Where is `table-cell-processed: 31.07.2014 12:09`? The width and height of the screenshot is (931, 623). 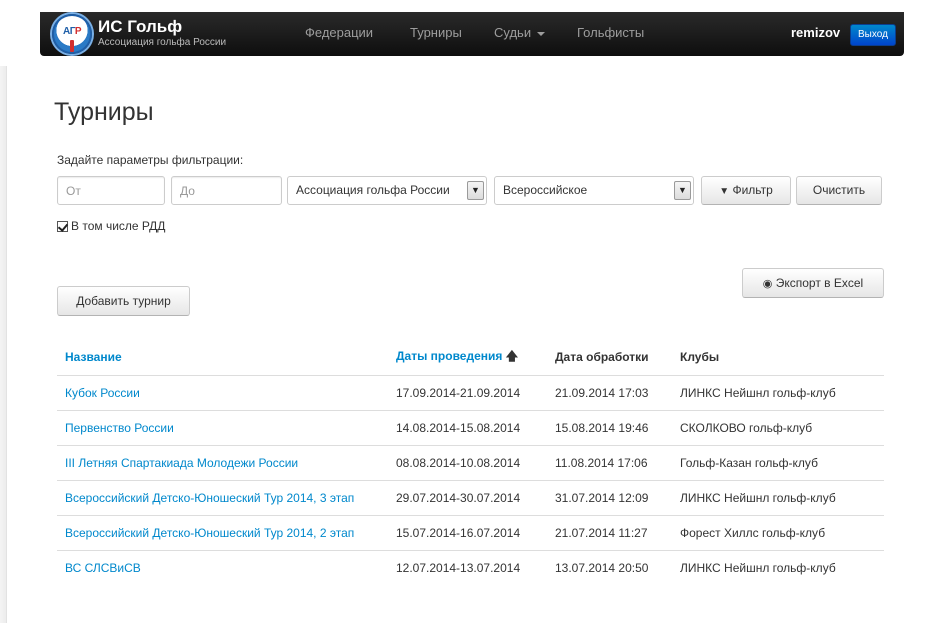
table-cell-processed: 31.07.2014 12:09 is located at coordinates (609, 497).